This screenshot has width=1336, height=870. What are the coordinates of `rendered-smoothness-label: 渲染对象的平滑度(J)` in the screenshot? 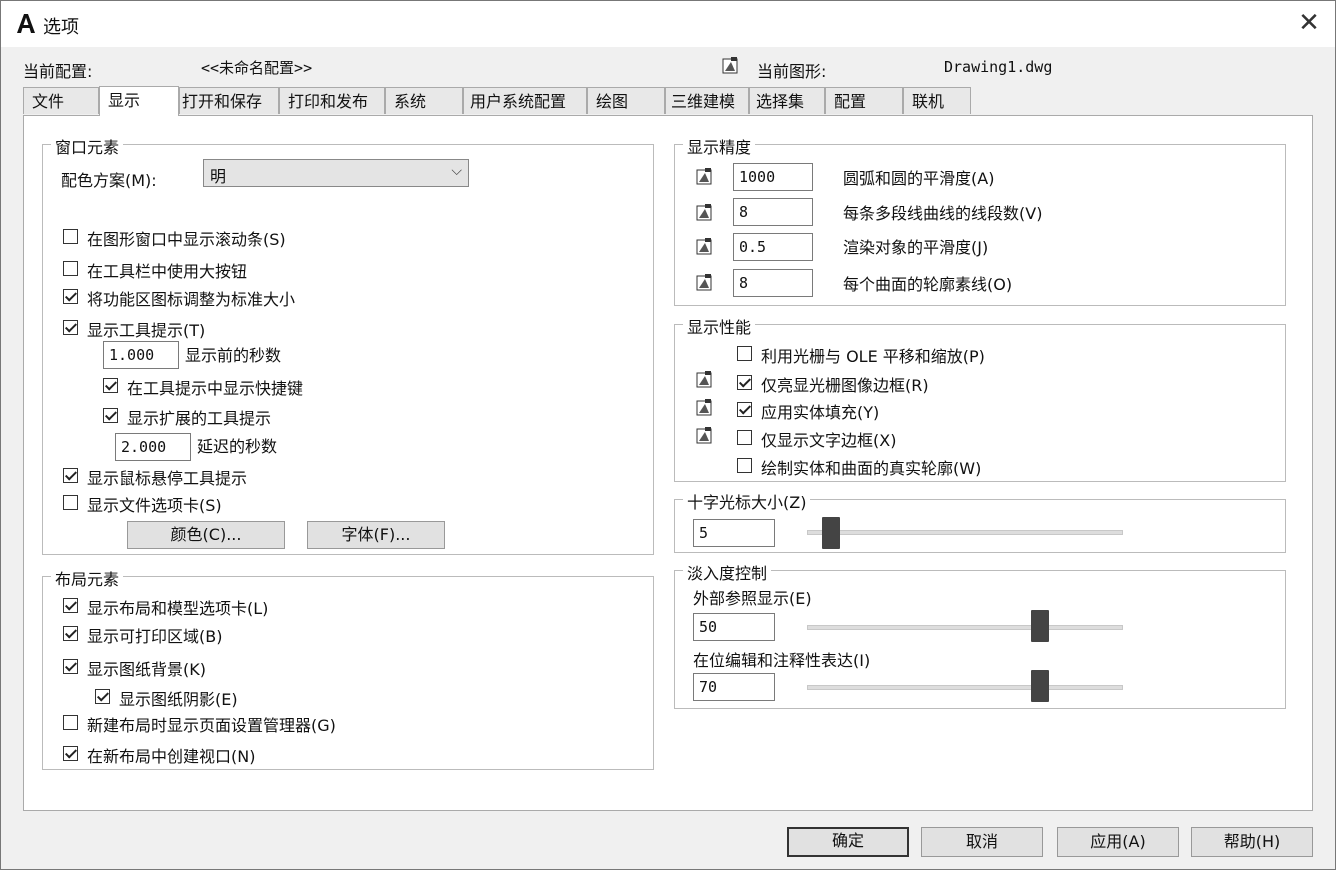 It's located at (916, 247).